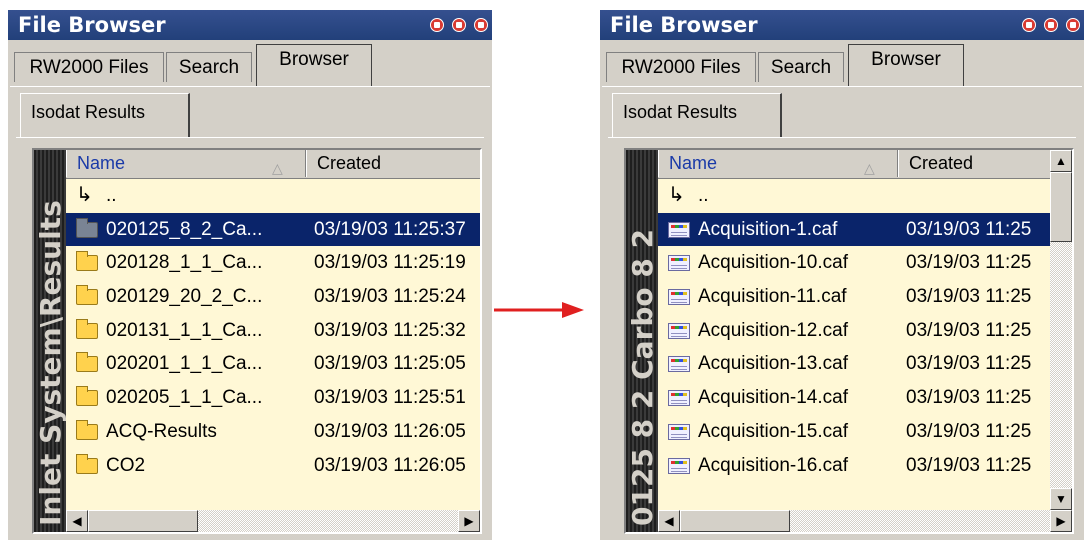 This screenshot has height=545, width=1084. What do you see at coordinates (773, 330) in the screenshot?
I see `file-name: Acquisition-12.caf` at bounding box center [773, 330].